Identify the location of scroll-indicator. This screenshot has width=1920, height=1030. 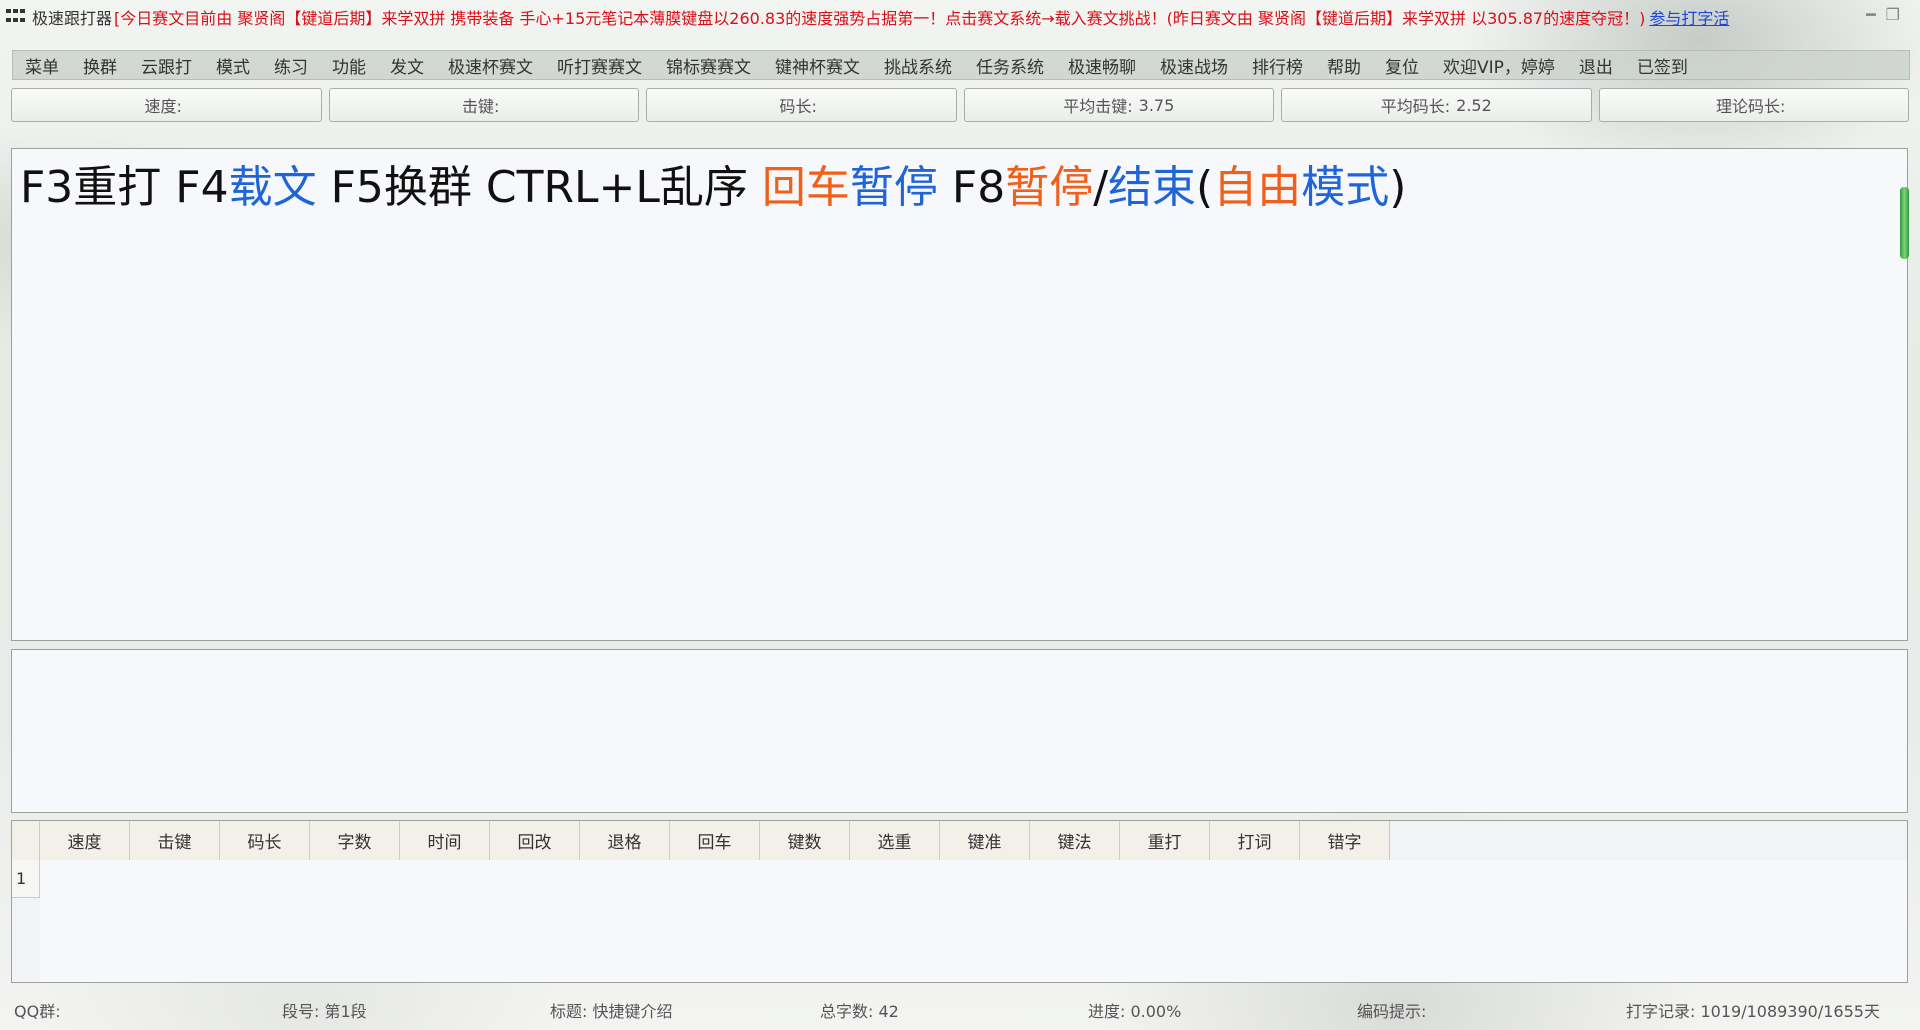
(1904, 223).